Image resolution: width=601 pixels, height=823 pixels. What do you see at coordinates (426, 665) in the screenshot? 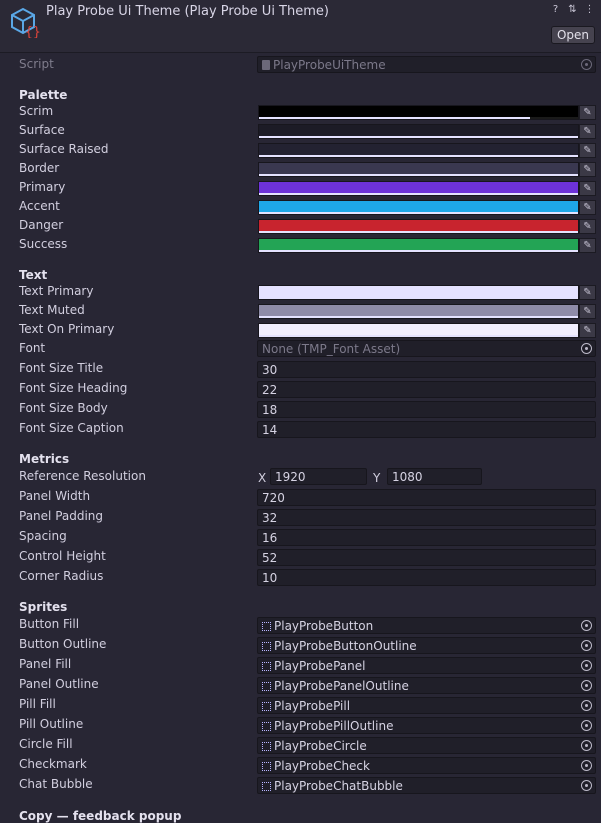
I see `panel-fill-field: PlayProbePanel` at bounding box center [426, 665].